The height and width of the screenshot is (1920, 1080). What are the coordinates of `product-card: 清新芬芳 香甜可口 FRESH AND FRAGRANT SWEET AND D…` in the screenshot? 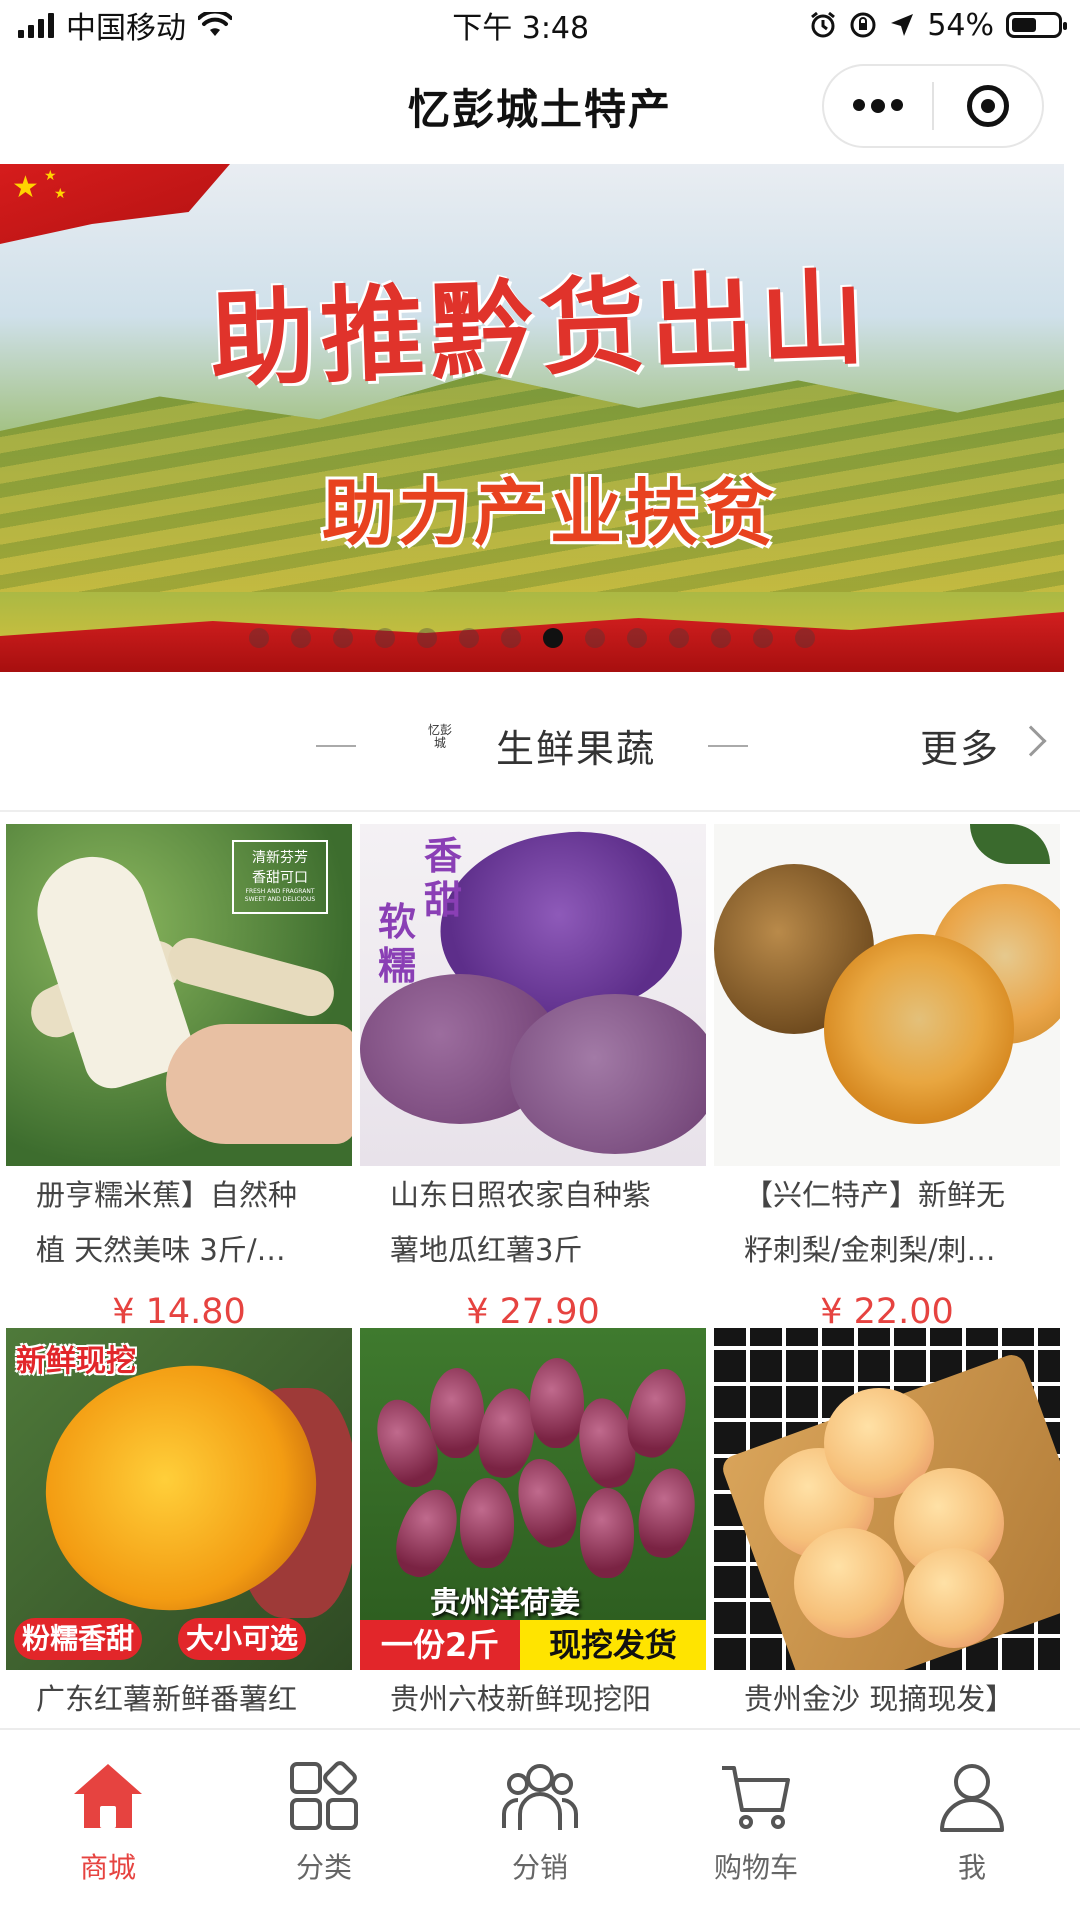 It's located at (179, 1078).